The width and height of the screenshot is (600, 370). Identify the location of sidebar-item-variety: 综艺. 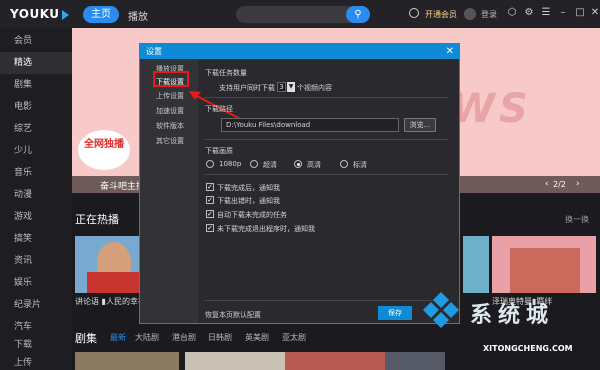
(36, 129).